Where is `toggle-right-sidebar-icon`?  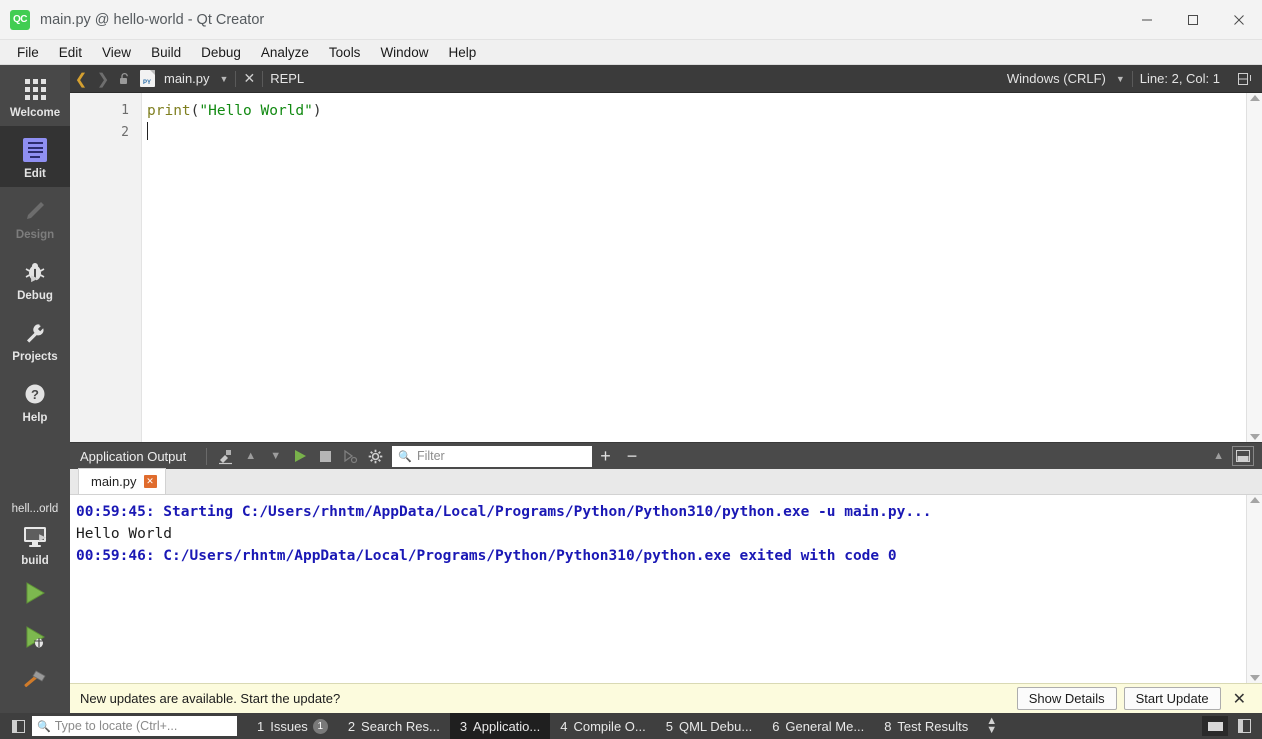 toggle-right-sidebar-icon is located at coordinates (1244, 726).